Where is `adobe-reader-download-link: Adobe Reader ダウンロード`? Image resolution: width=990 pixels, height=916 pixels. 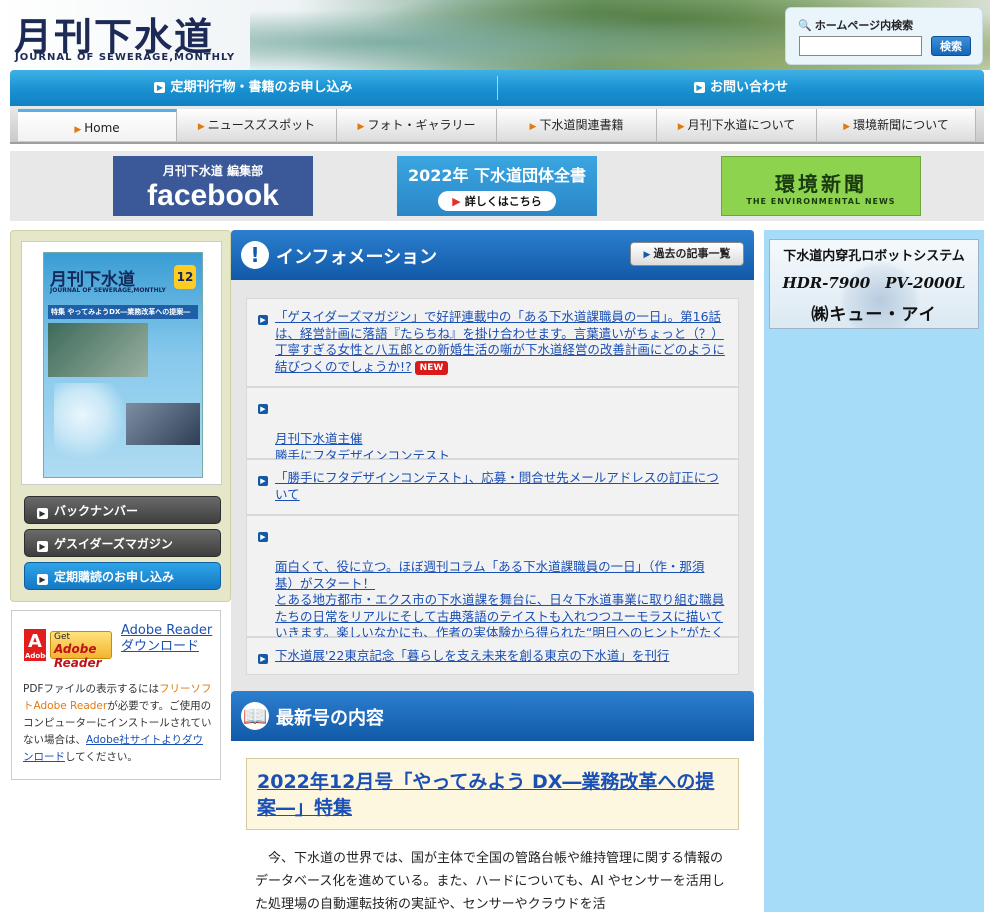 adobe-reader-download-link: Adobe Reader ダウンロード is located at coordinates (170, 639).